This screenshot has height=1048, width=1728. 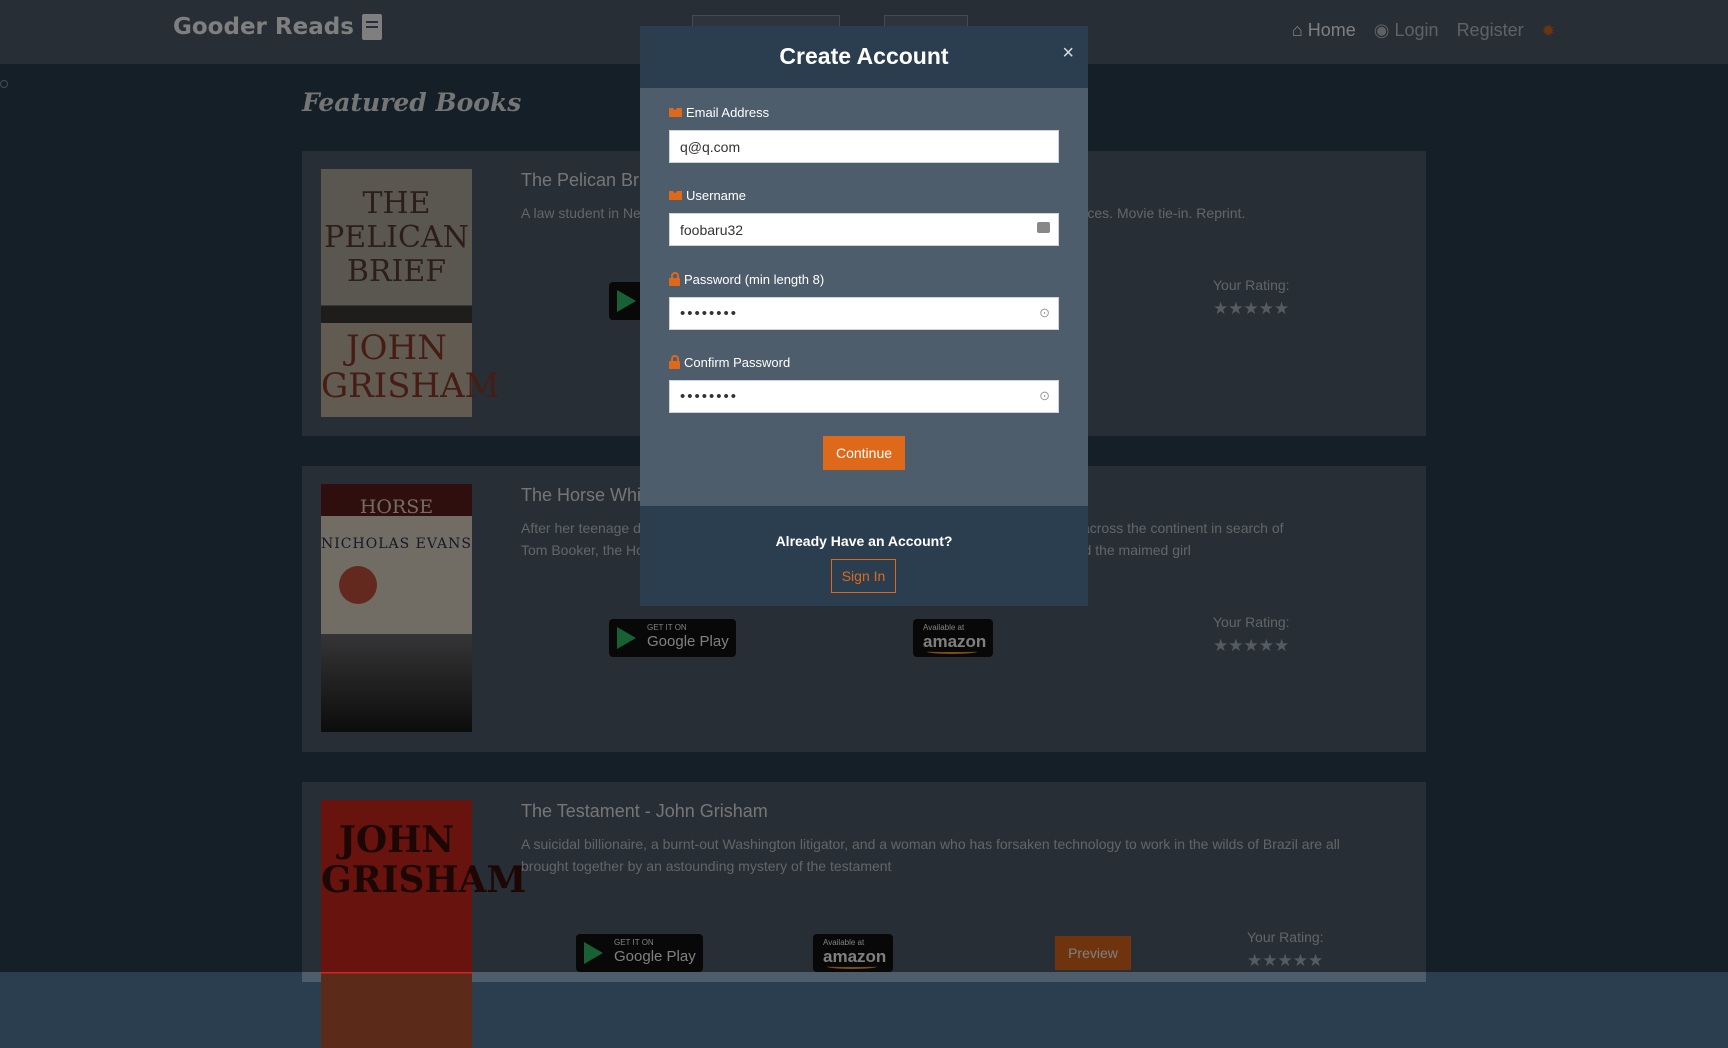 I want to click on email-label: Email Address, so click(x=719, y=112).